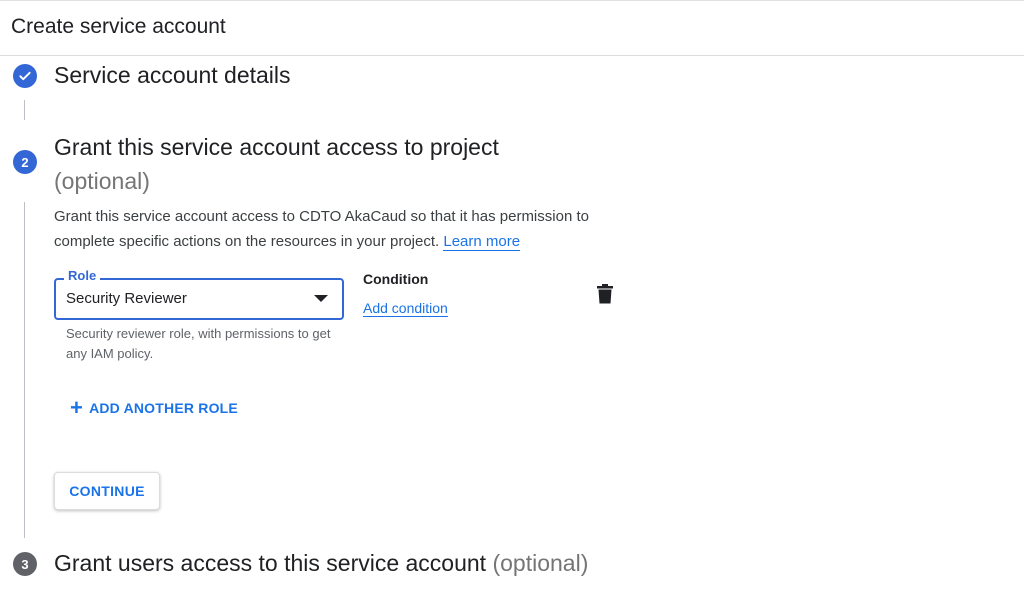 The height and width of the screenshot is (591, 1024). What do you see at coordinates (396, 279) in the screenshot?
I see `condition-label: Condition` at bounding box center [396, 279].